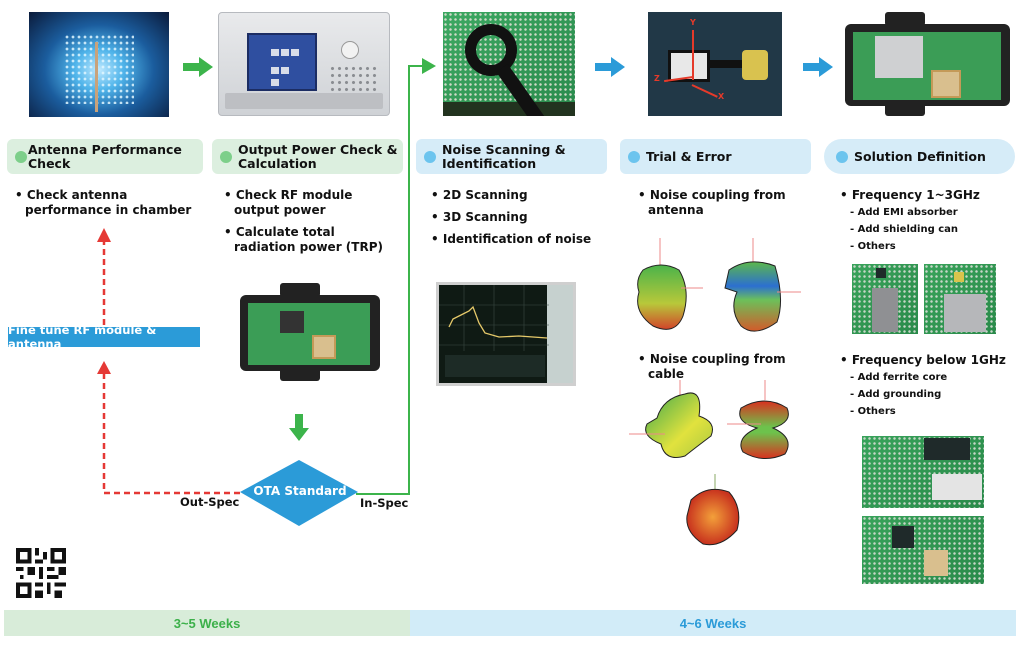 Image resolution: width=1024 pixels, height=645 pixels. What do you see at coordinates (930, 212) in the screenshot?
I see `solution-item: Add EMI absorber` at bounding box center [930, 212].